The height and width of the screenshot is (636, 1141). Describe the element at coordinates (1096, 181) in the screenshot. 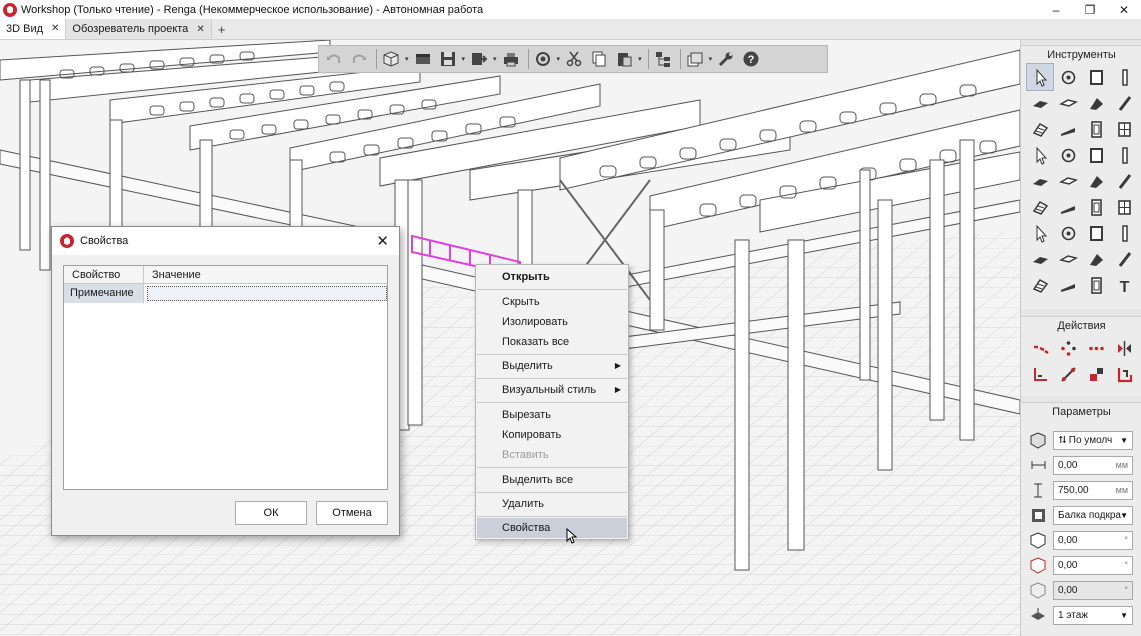

I see `mechanical-icon` at that location.